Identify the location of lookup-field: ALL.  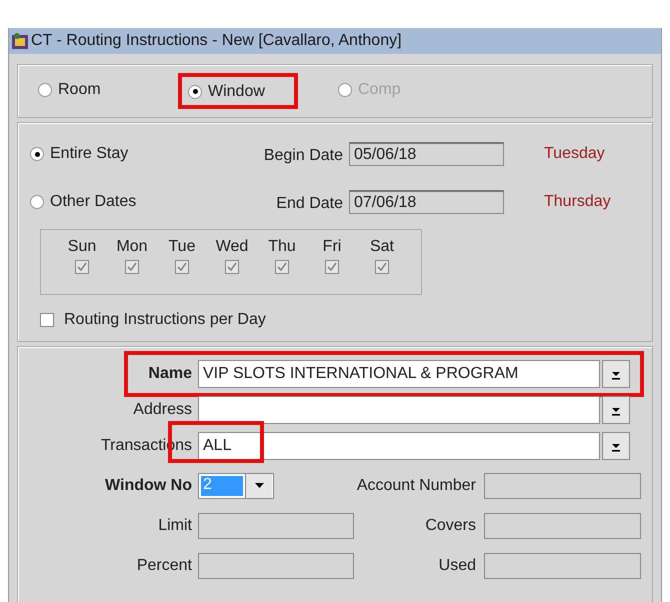
(399, 446).